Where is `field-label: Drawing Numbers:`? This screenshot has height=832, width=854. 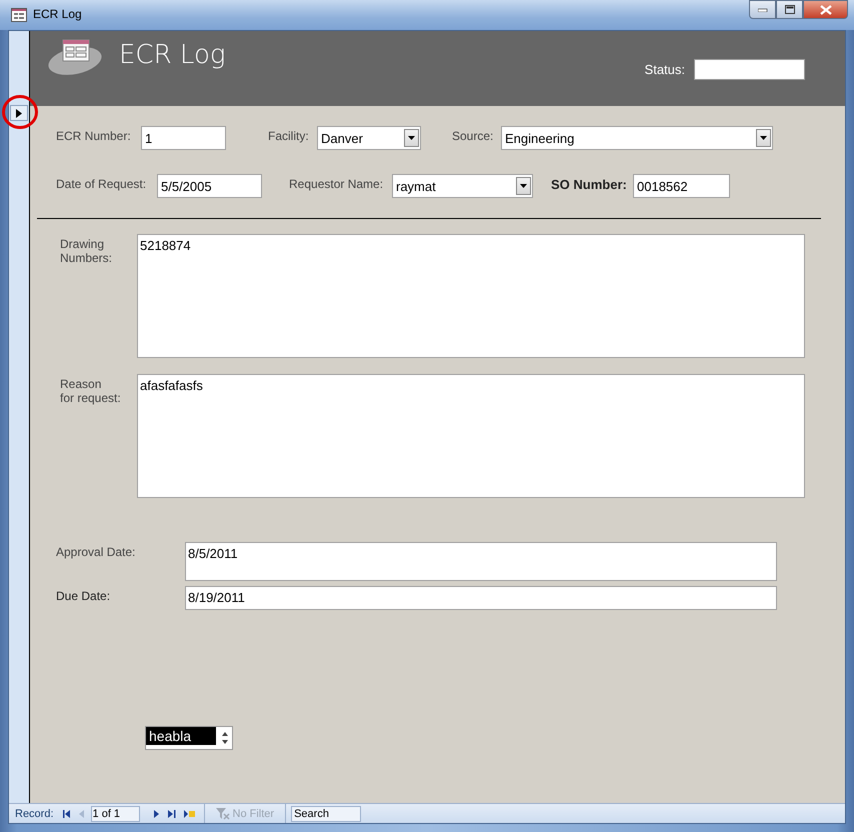
field-label: Drawing Numbers: is located at coordinates (87, 251).